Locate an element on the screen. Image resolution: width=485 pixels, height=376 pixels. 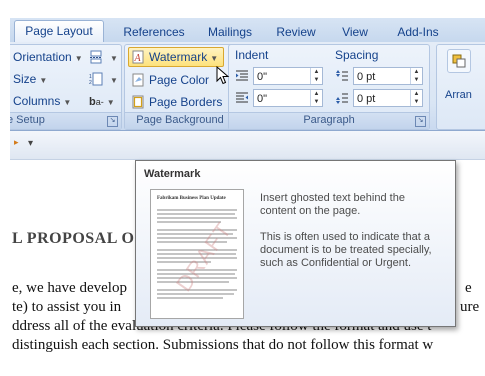
spacing-heading: Spacing is located at coordinates (357, 55).